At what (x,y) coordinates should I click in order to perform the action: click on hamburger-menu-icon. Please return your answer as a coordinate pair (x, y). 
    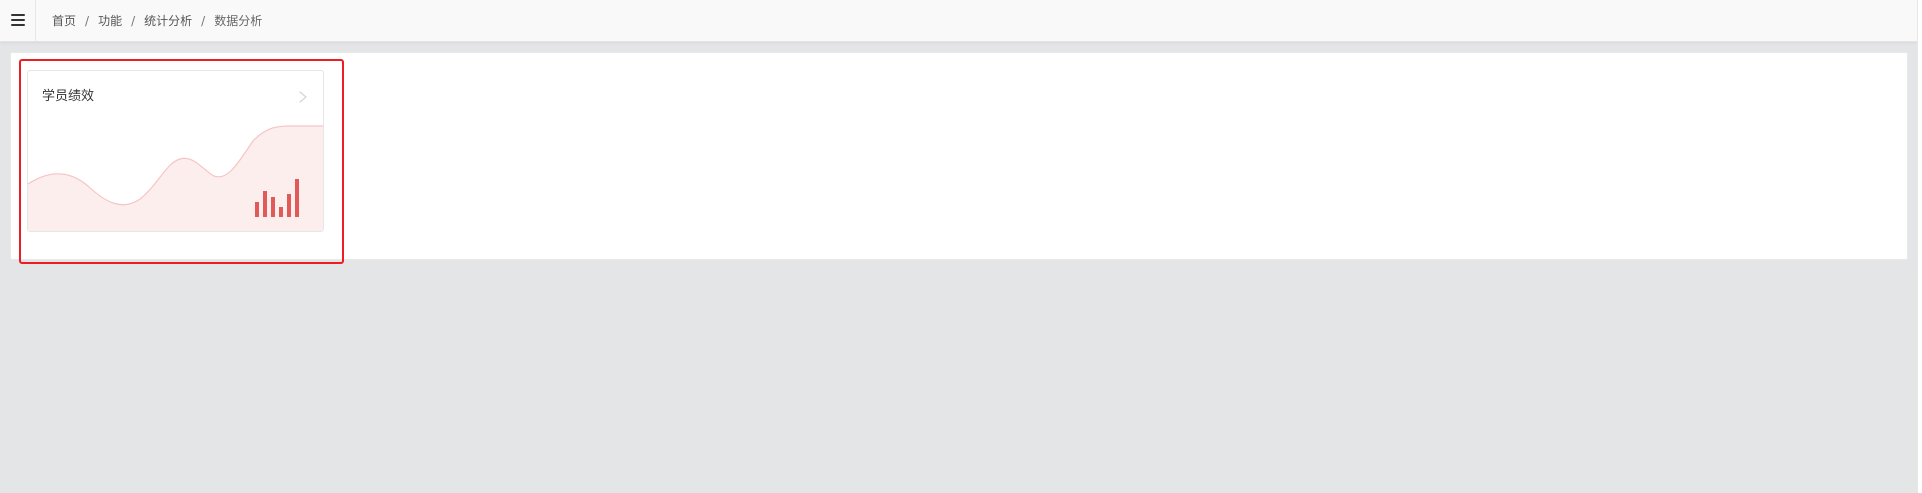
    Looking at the image, I should click on (18, 20).